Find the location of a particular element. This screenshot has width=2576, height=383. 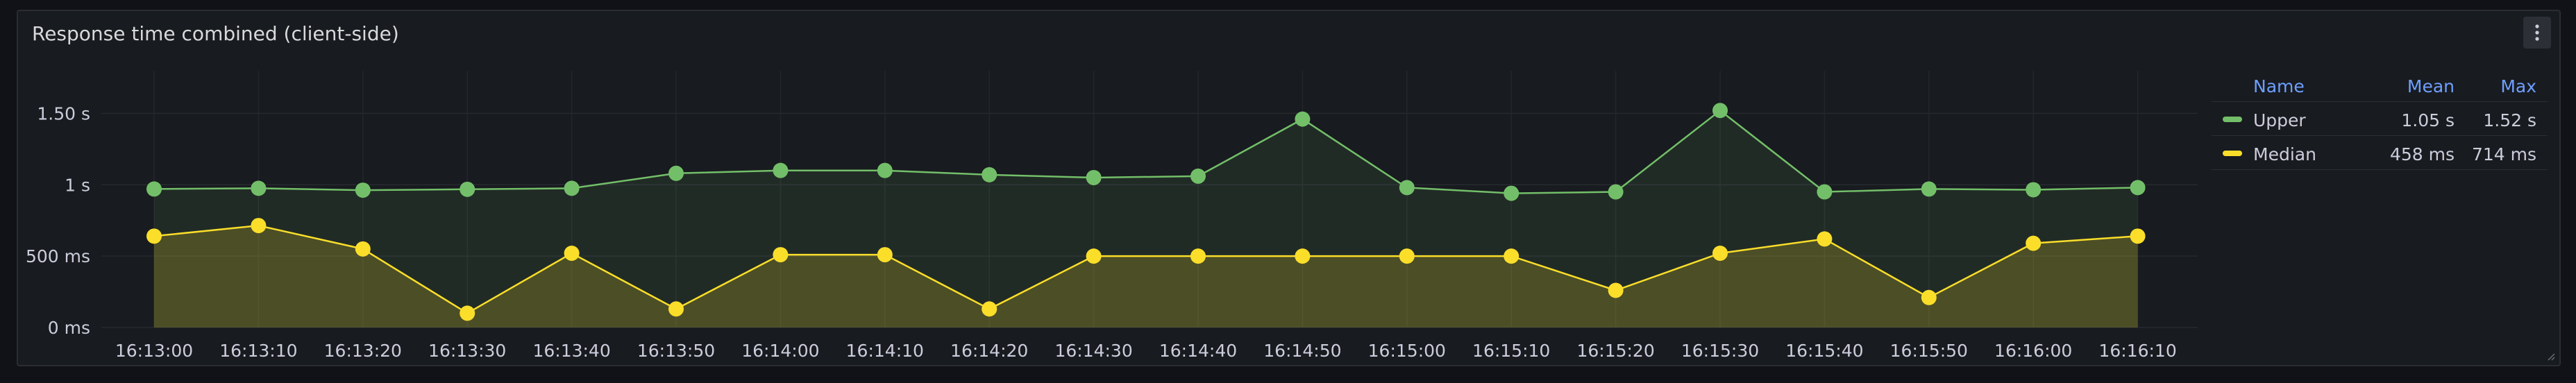

x-tick-label: 16:13:30 is located at coordinates (467, 351).